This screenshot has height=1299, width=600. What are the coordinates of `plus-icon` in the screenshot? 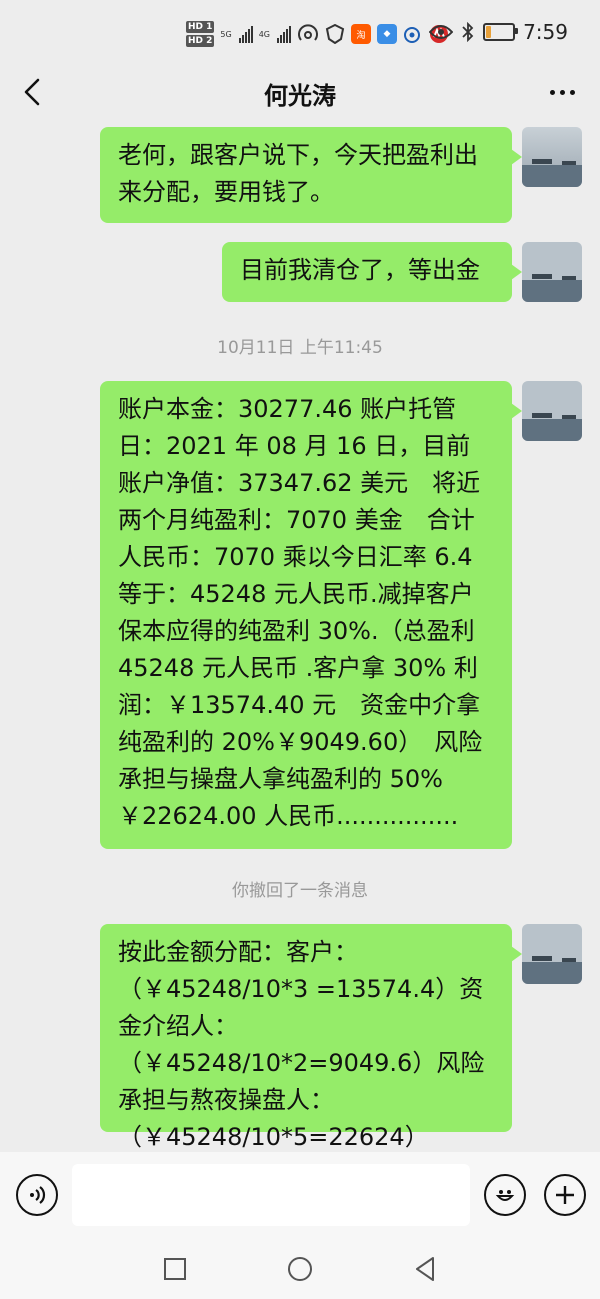 It's located at (565, 1195).